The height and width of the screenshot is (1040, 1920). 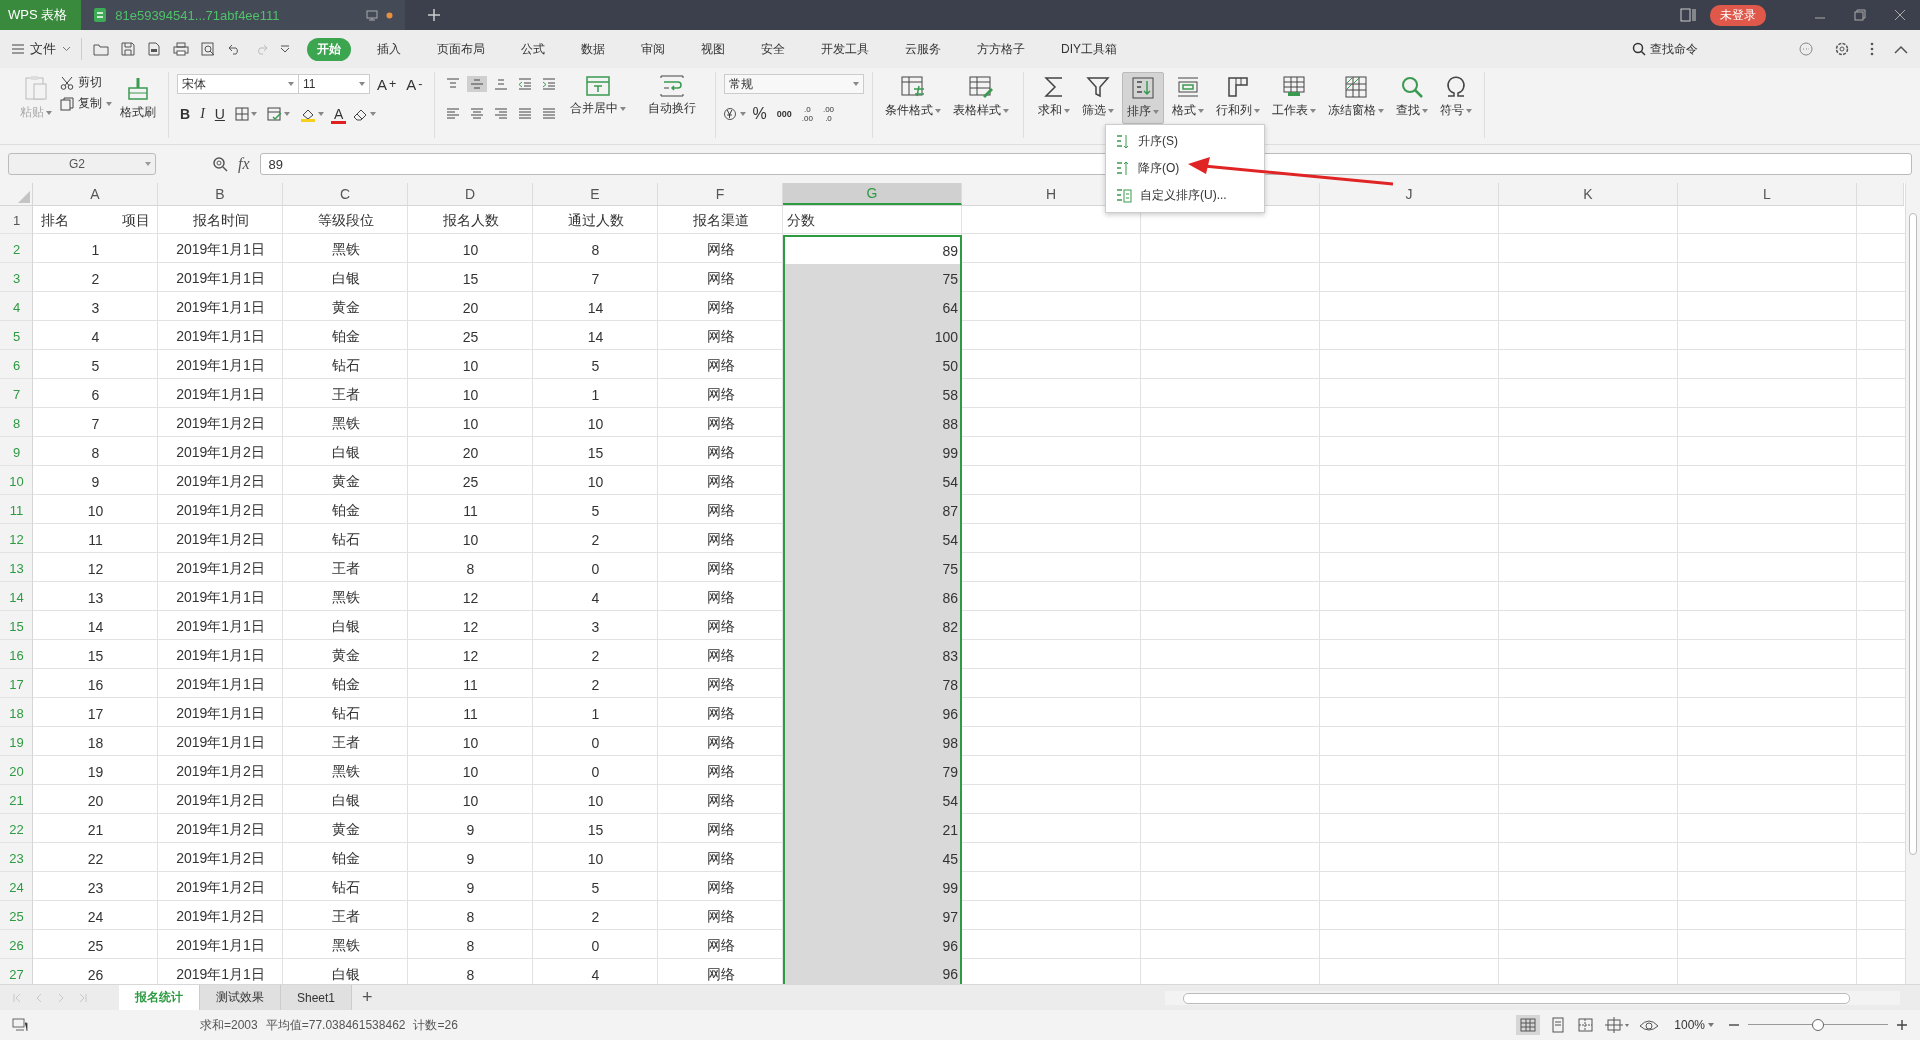 What do you see at coordinates (671, 96) in the screenshot?
I see `wrap-text-button: 自动换行` at bounding box center [671, 96].